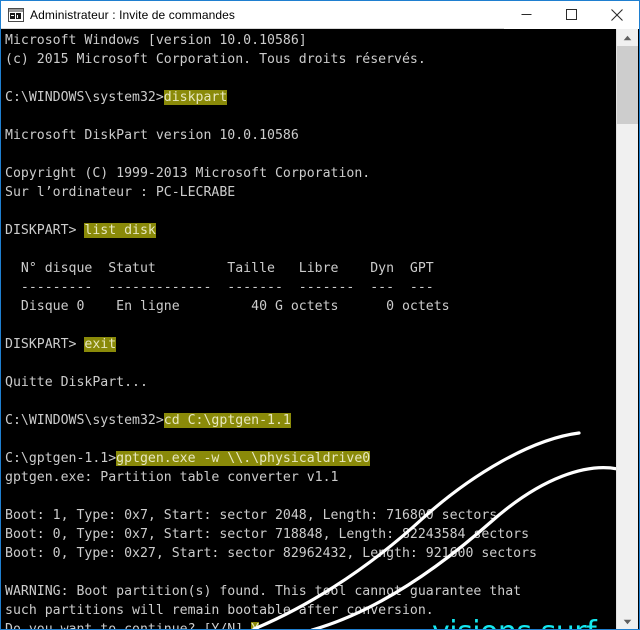 This screenshot has width=640, height=630. I want to click on scroll-down-arrow-icon, so click(627, 621).